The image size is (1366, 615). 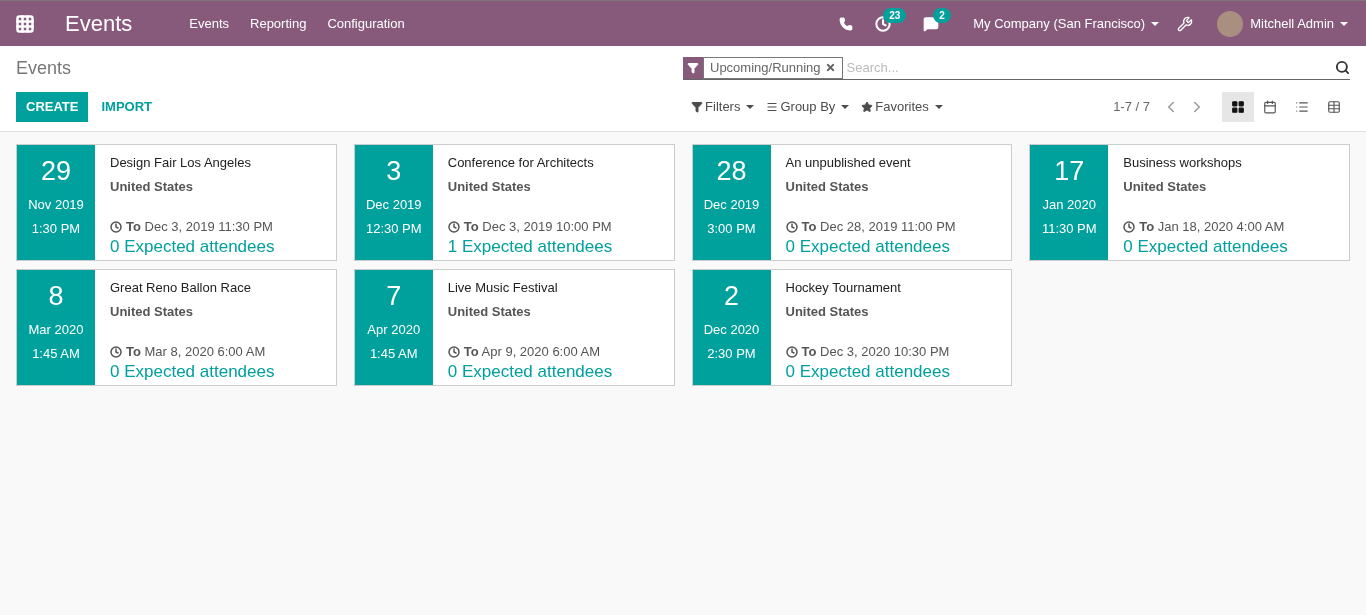 What do you see at coordinates (537, 227) in the screenshot?
I see `event-end-date: To Dec 3, 2019 10:00 PM` at bounding box center [537, 227].